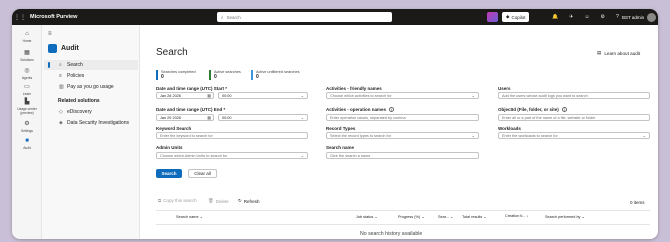 The height and width of the screenshot is (242, 670). What do you see at coordinates (27, 87) in the screenshot?
I see `learn-icon: ▭` at bounding box center [27, 87].